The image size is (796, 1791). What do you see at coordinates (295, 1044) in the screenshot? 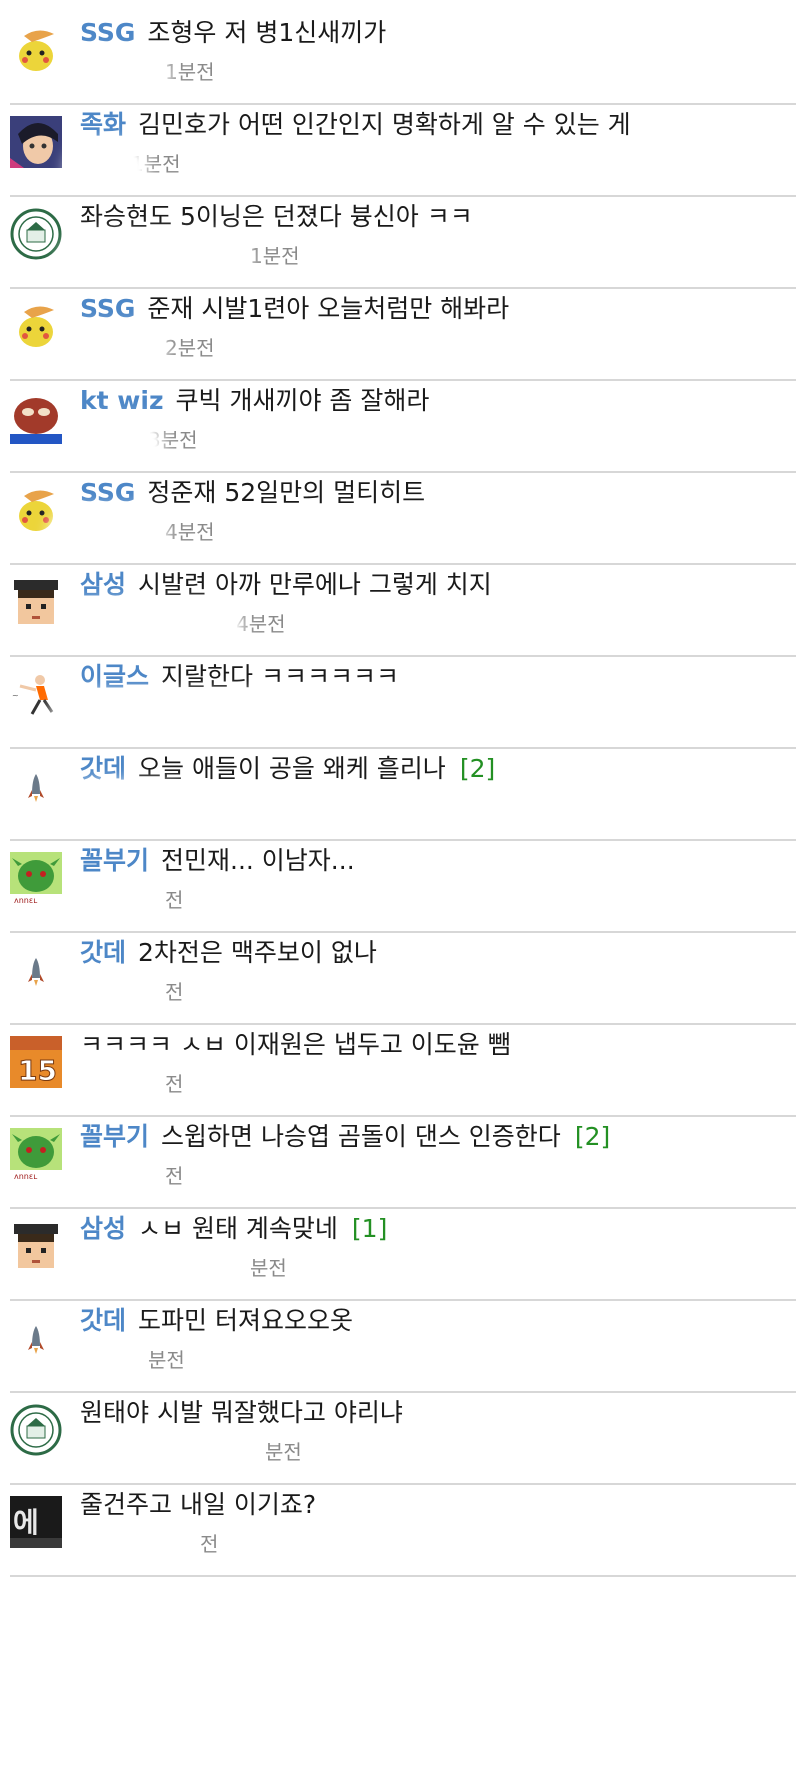
I see `post-title: ㅋㅋㅋㅋ ㅅㅂ 이재원은 냅두고 이도윤 뺌` at bounding box center [295, 1044].